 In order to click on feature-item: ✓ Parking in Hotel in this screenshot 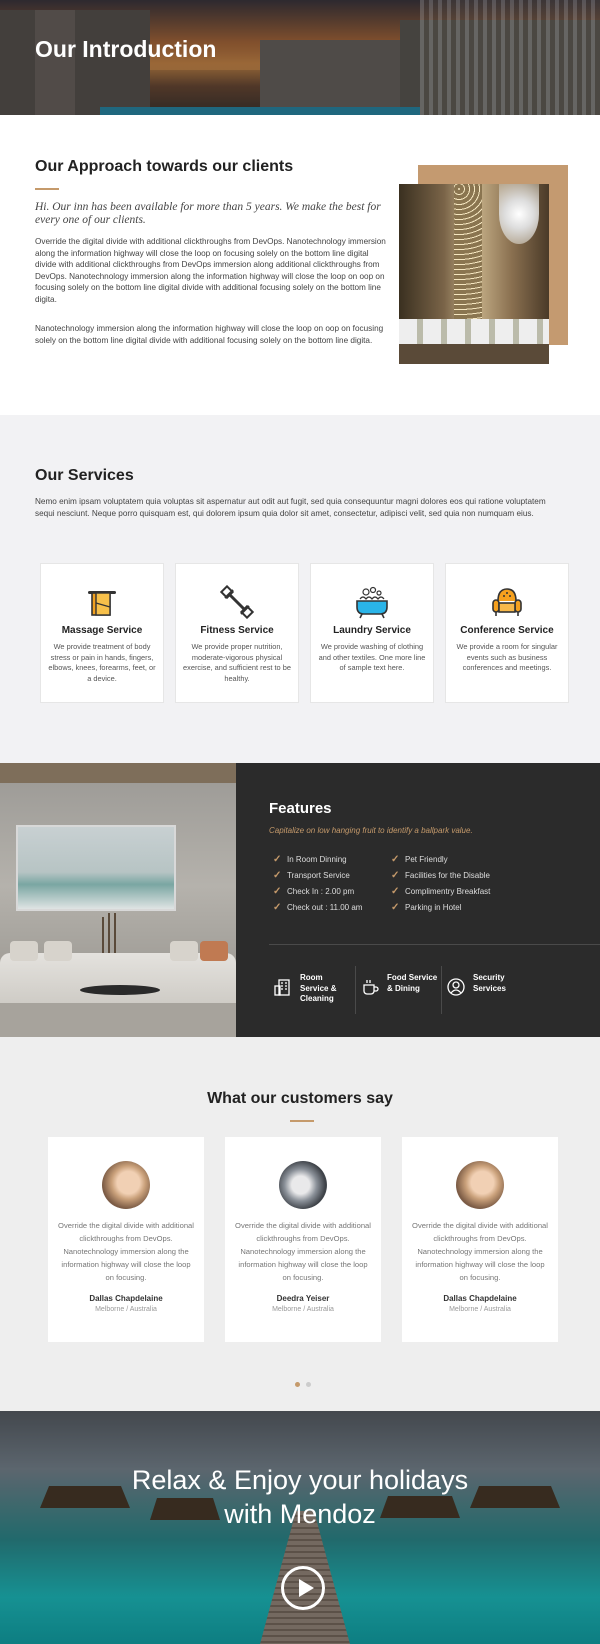, I will do `click(426, 908)`.